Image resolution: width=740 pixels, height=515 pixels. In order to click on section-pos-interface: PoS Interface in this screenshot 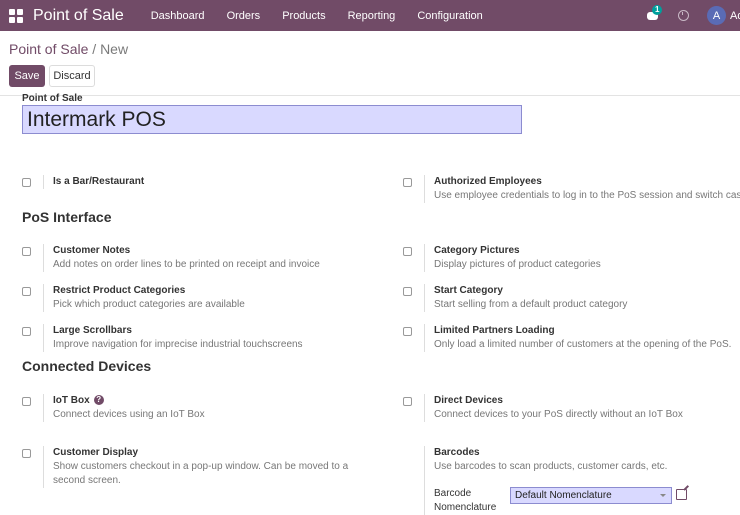, I will do `click(67, 217)`.